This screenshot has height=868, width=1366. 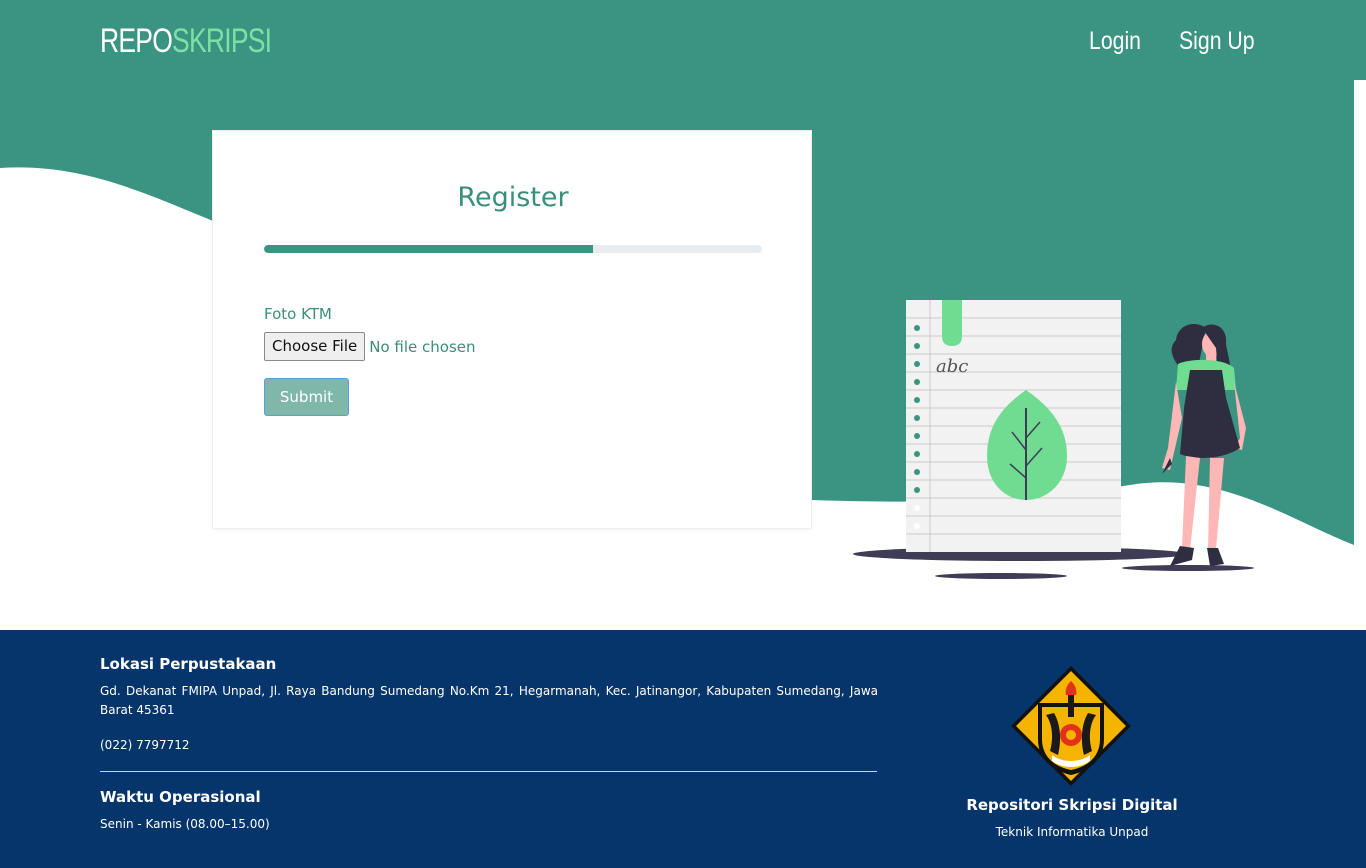 What do you see at coordinates (188, 664) in the screenshot?
I see `location-heading: Lokasi Perpustakaan` at bounding box center [188, 664].